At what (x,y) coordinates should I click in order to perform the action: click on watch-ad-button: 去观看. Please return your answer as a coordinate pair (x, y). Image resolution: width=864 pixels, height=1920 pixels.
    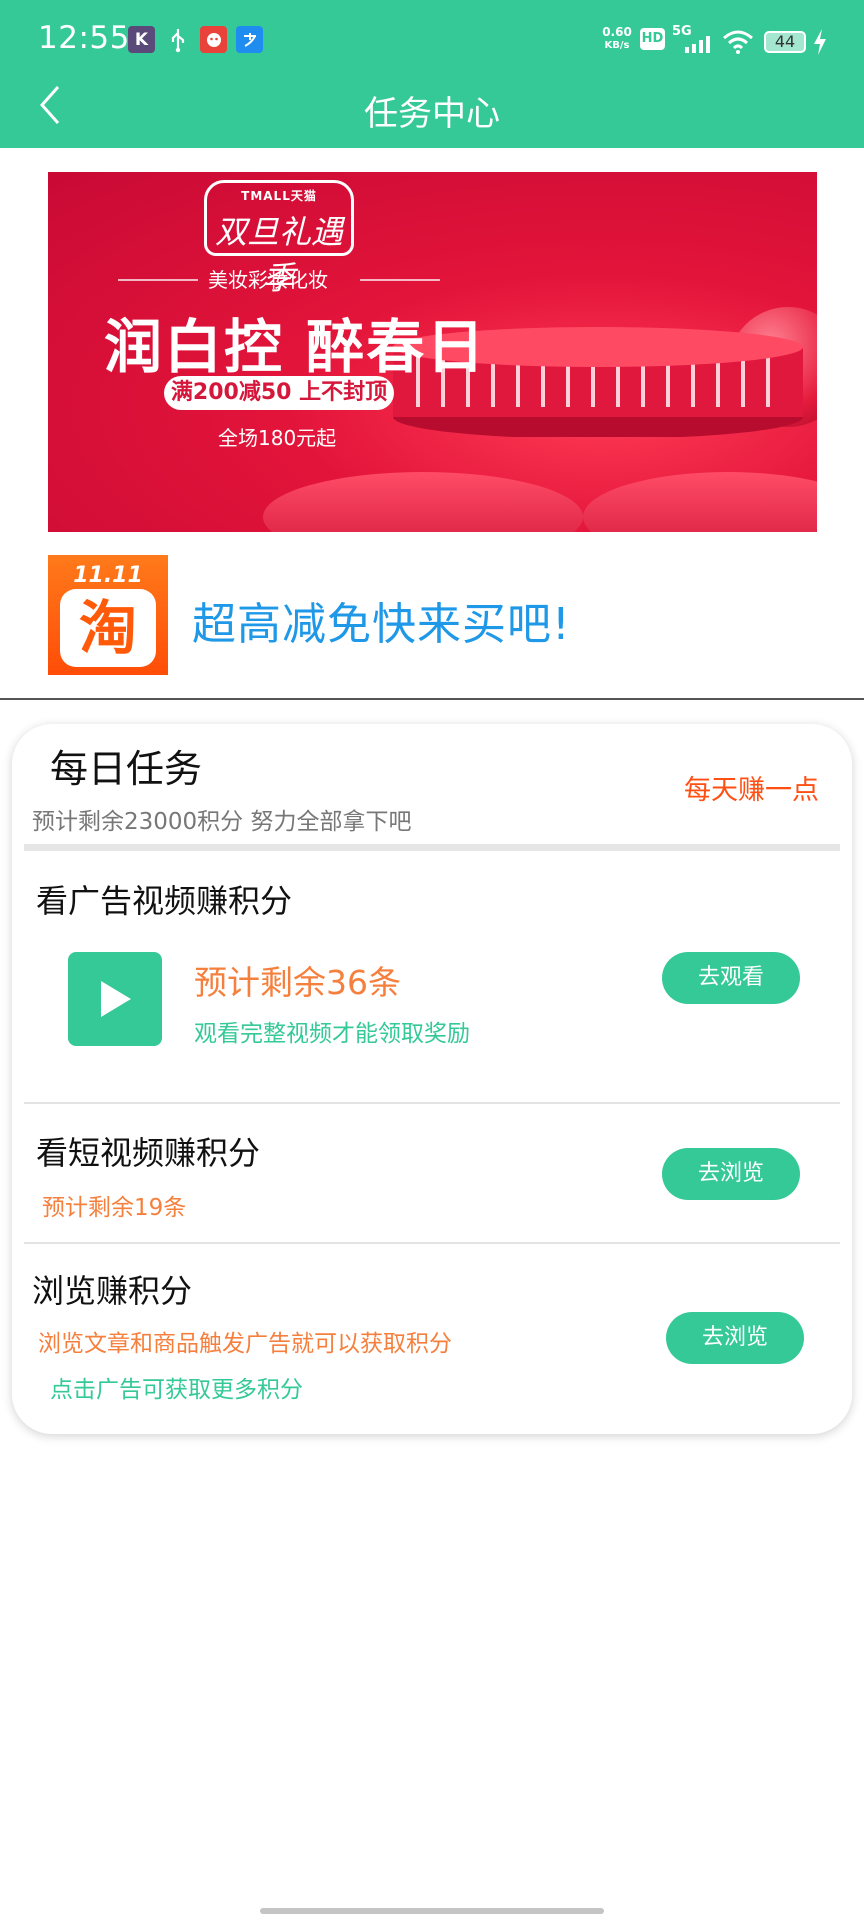
    Looking at the image, I should click on (731, 978).